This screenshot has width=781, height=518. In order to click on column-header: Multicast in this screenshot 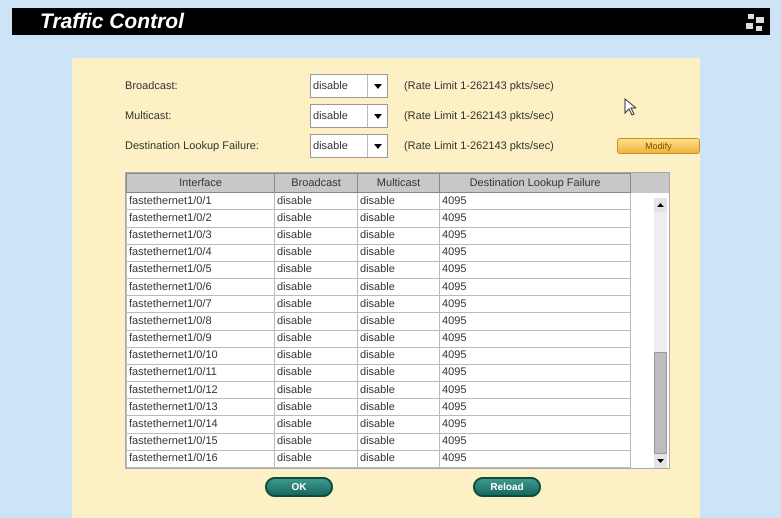, I will do `click(399, 183)`.